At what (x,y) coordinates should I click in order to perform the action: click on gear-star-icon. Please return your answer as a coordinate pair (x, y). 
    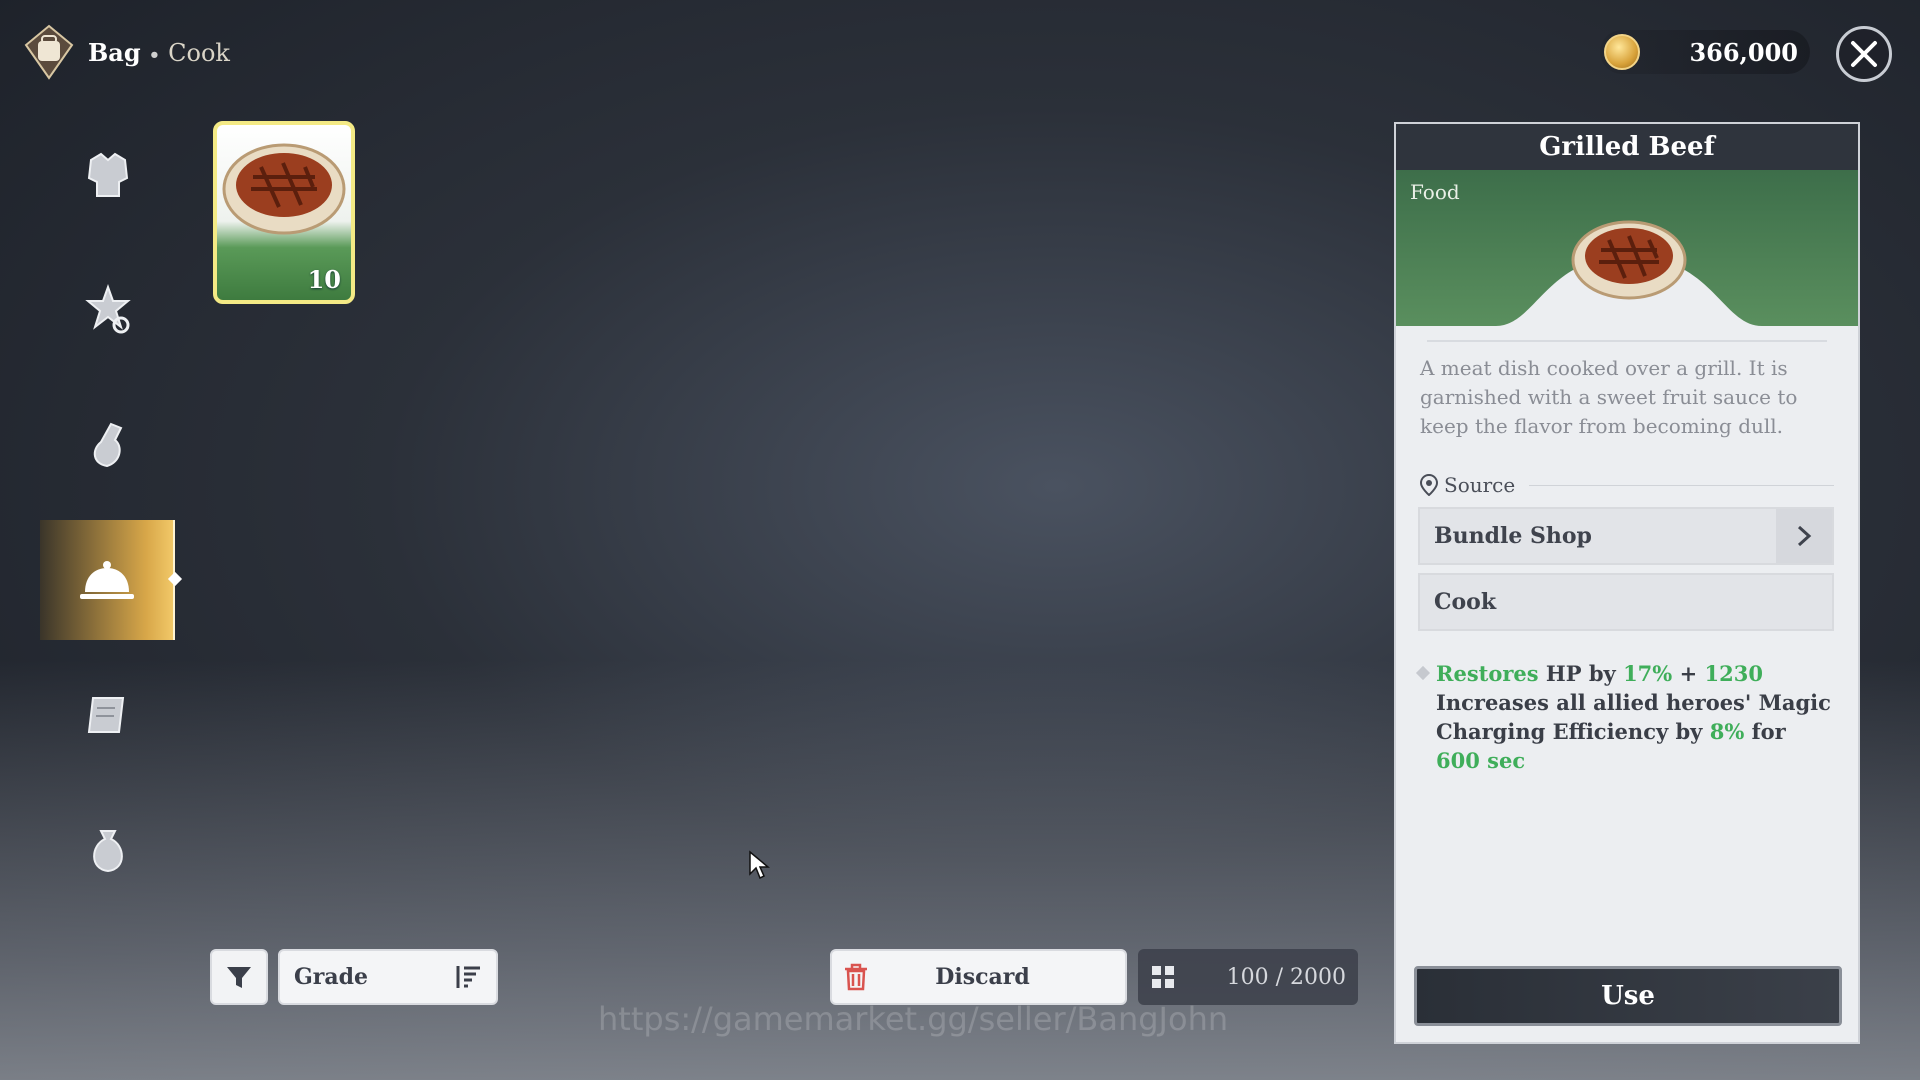
    Looking at the image, I should click on (107, 309).